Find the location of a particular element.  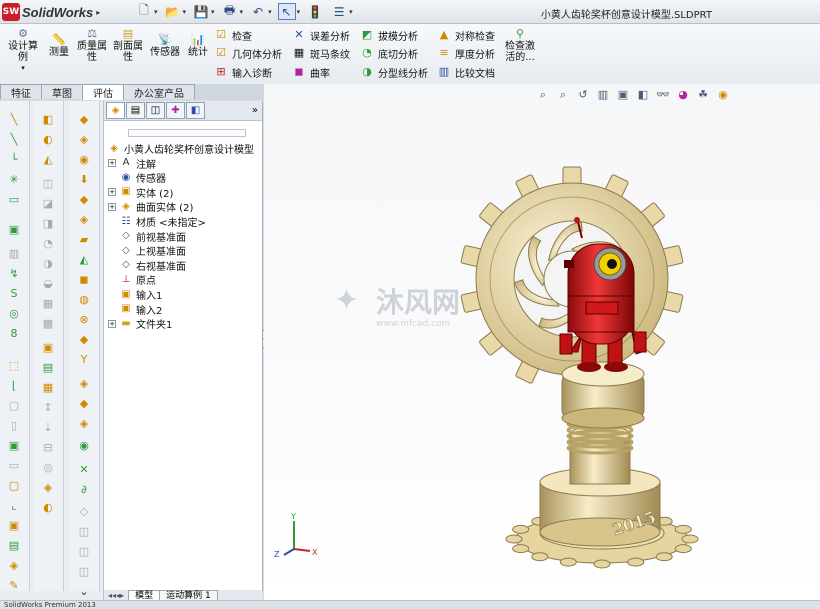

convert-entities-icon: ▣ is located at coordinates (14, 445).